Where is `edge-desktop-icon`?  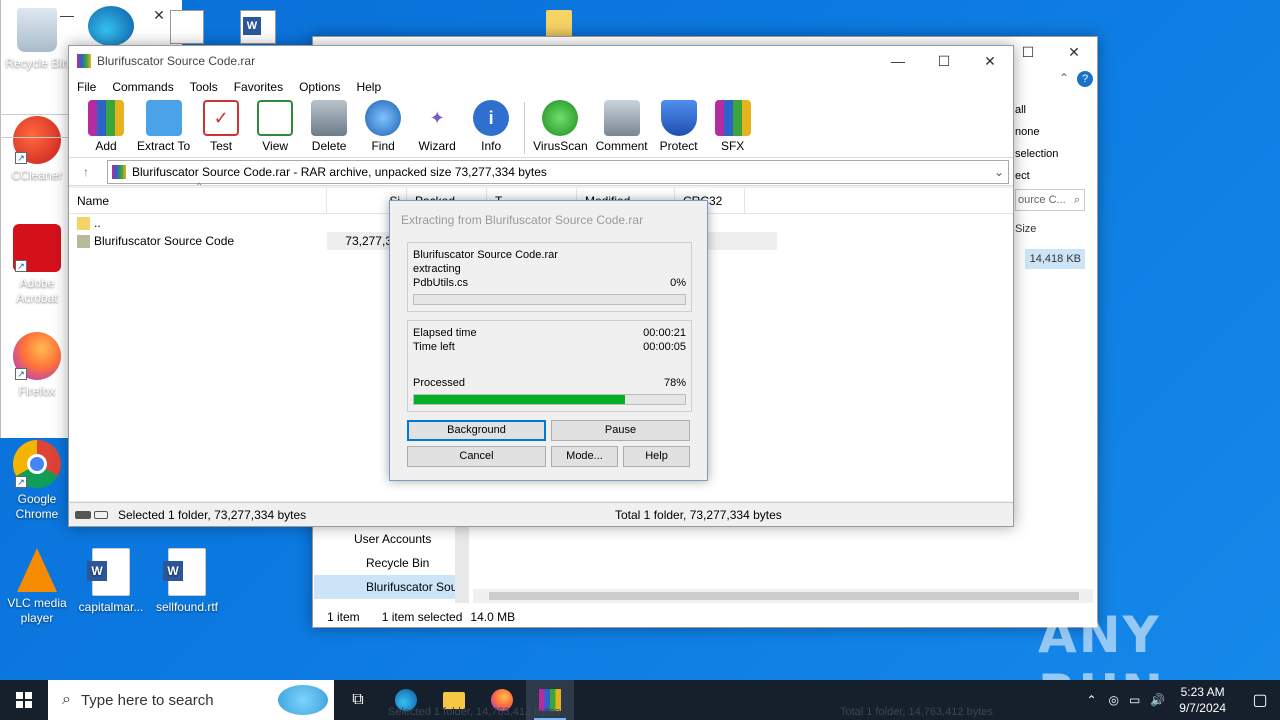 edge-desktop-icon is located at coordinates (111, 26).